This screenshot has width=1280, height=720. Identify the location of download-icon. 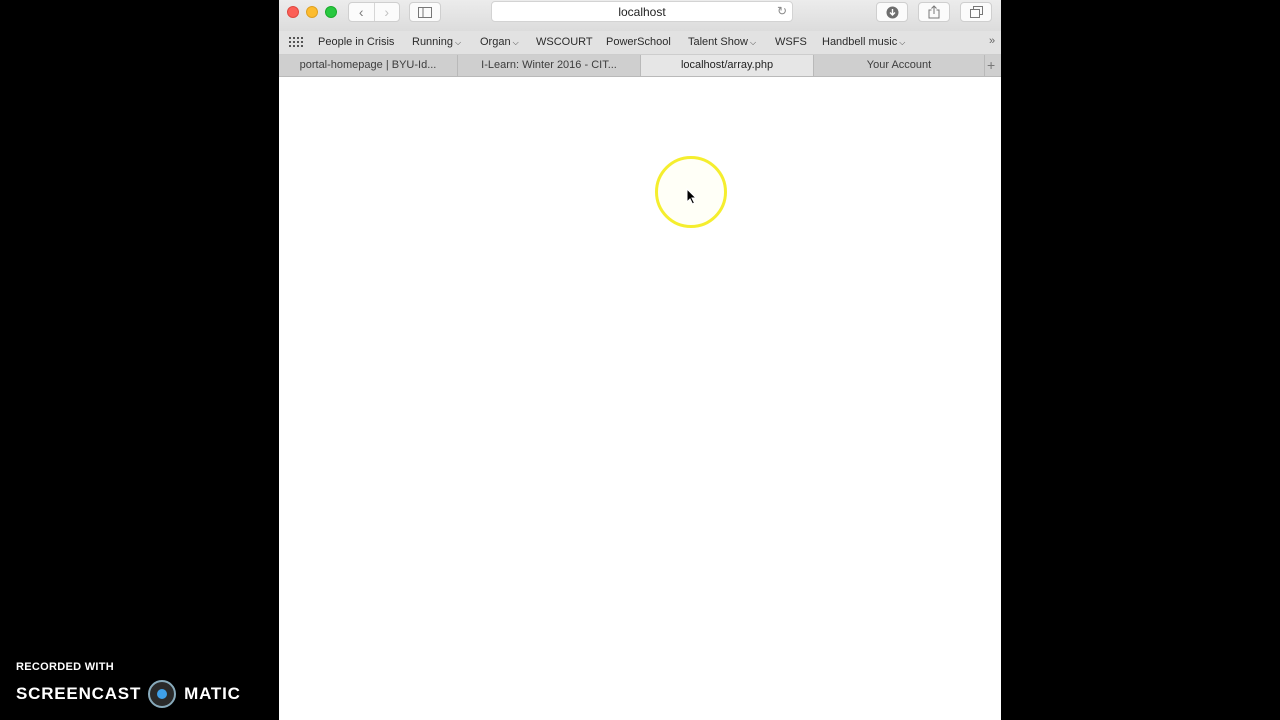
(892, 12).